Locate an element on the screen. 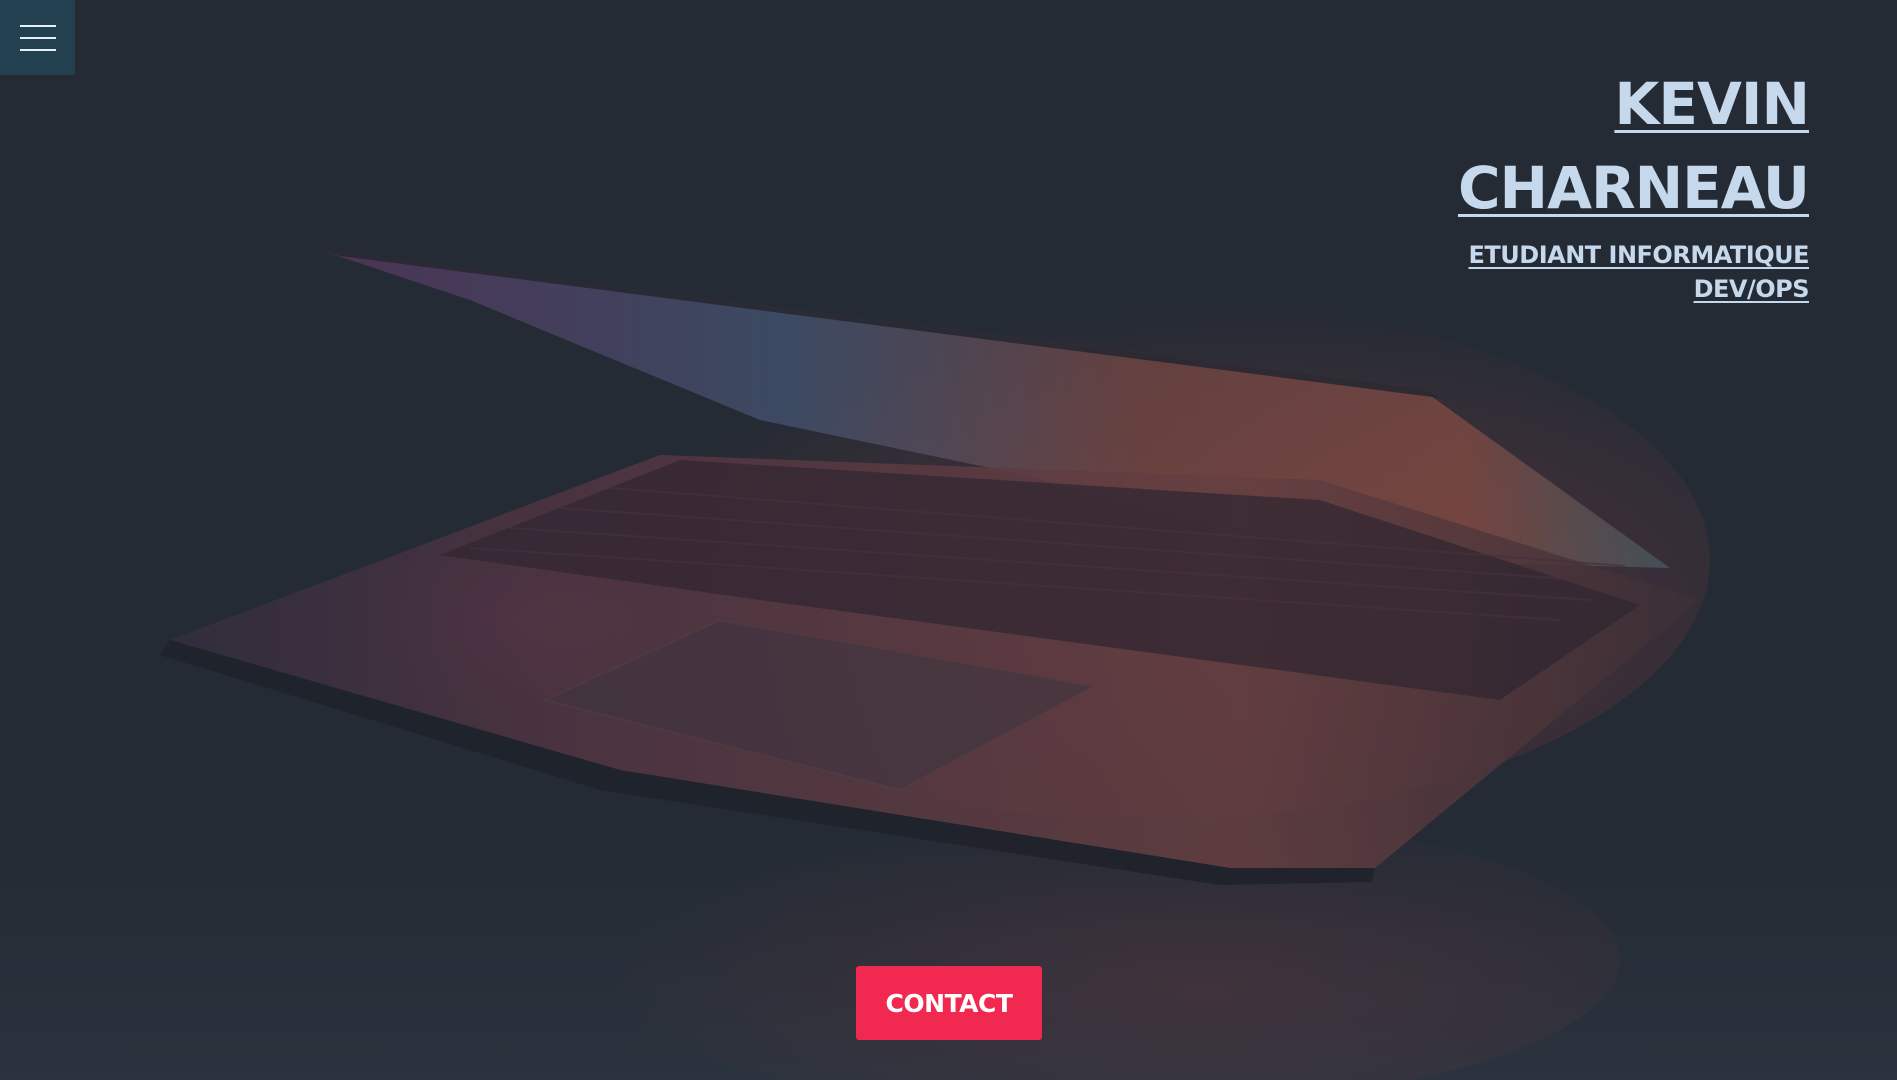 The image size is (1897, 1080). hamburger-menu-icon is located at coordinates (38, 26).